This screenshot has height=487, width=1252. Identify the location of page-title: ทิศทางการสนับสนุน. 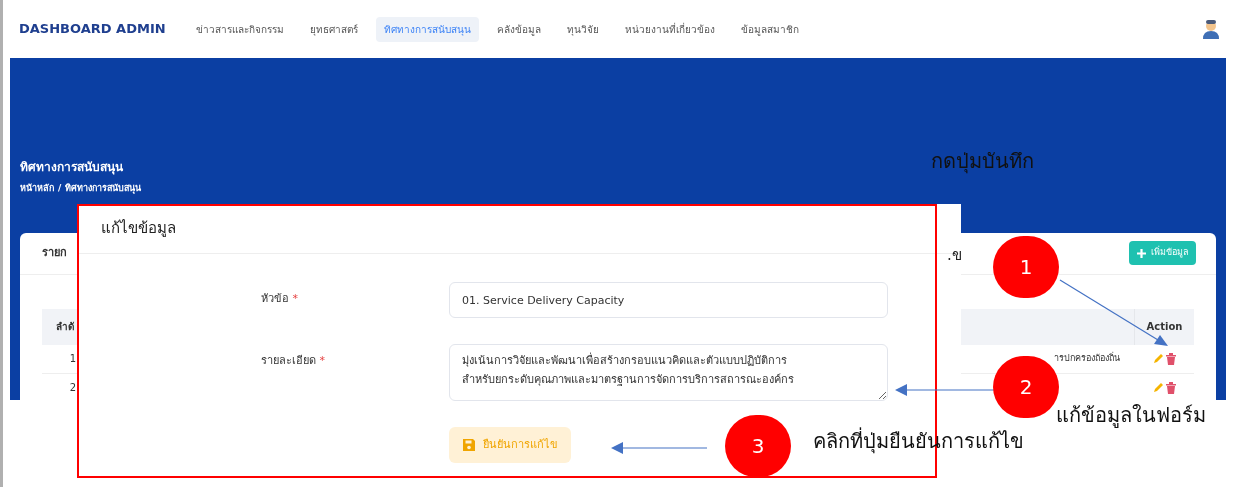
(71, 167).